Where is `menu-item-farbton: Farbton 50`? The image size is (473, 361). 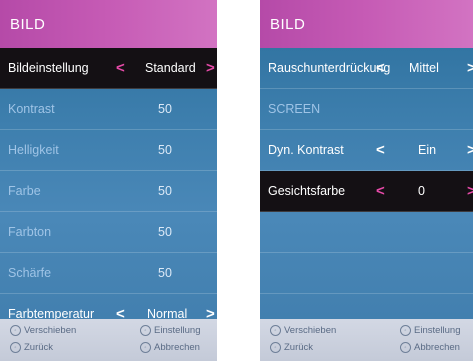
menu-item-farbton: Farbton 50 is located at coordinates (108, 232).